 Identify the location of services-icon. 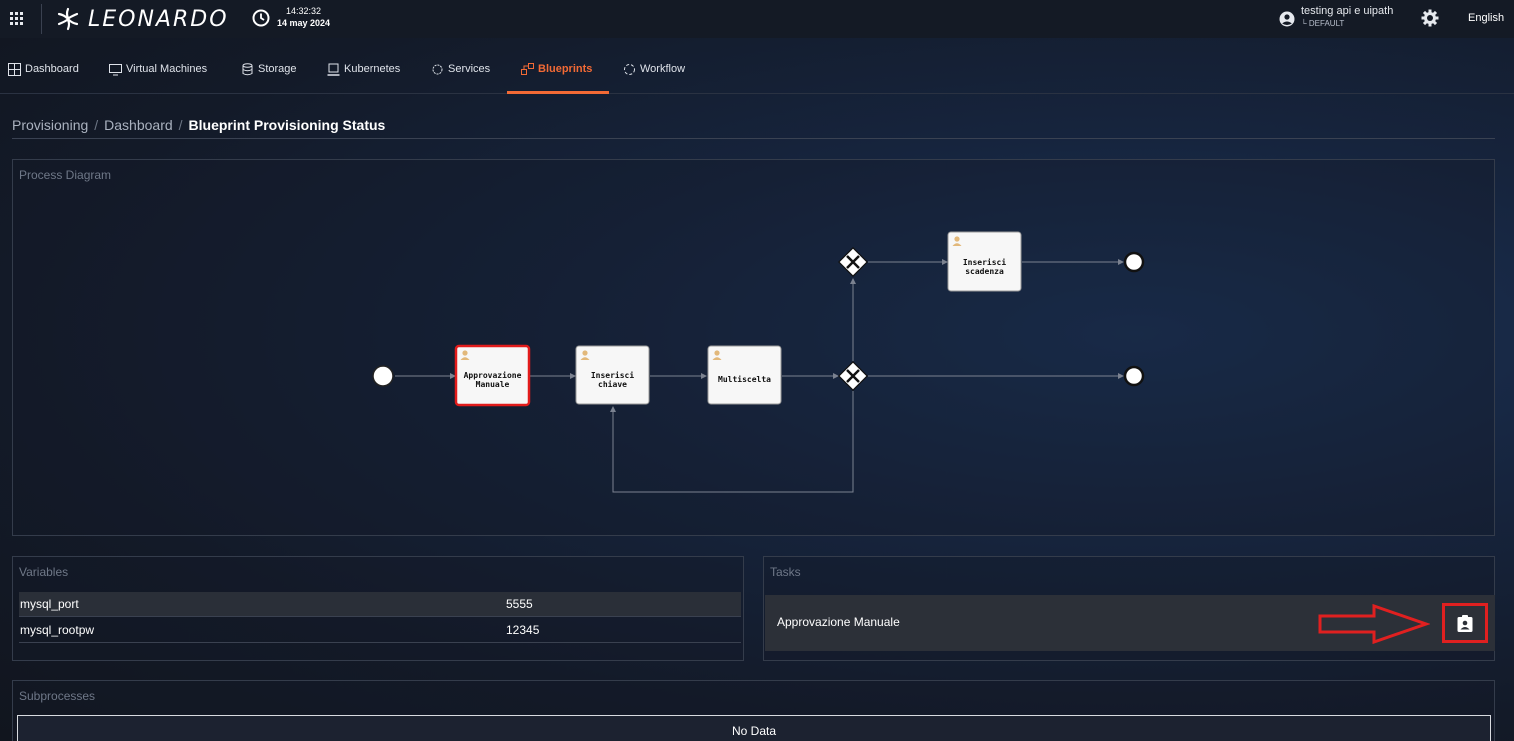
(437, 69).